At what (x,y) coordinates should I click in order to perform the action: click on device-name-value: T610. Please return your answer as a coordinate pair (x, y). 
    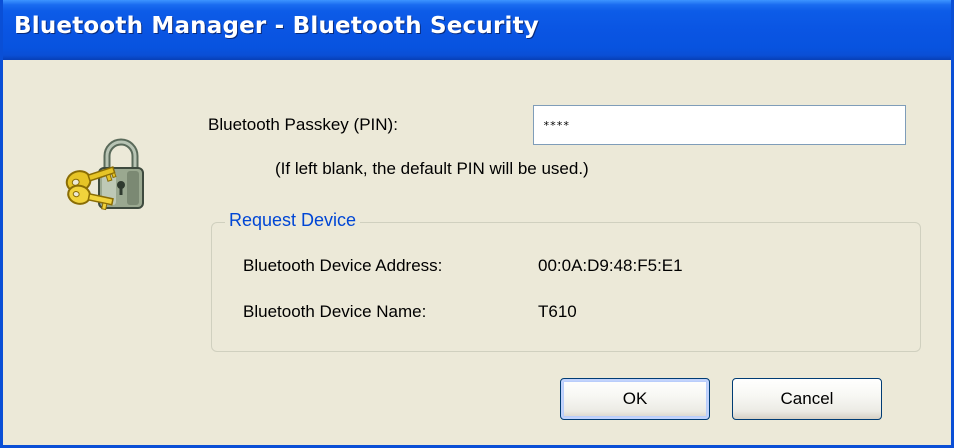
    Looking at the image, I should click on (557, 311).